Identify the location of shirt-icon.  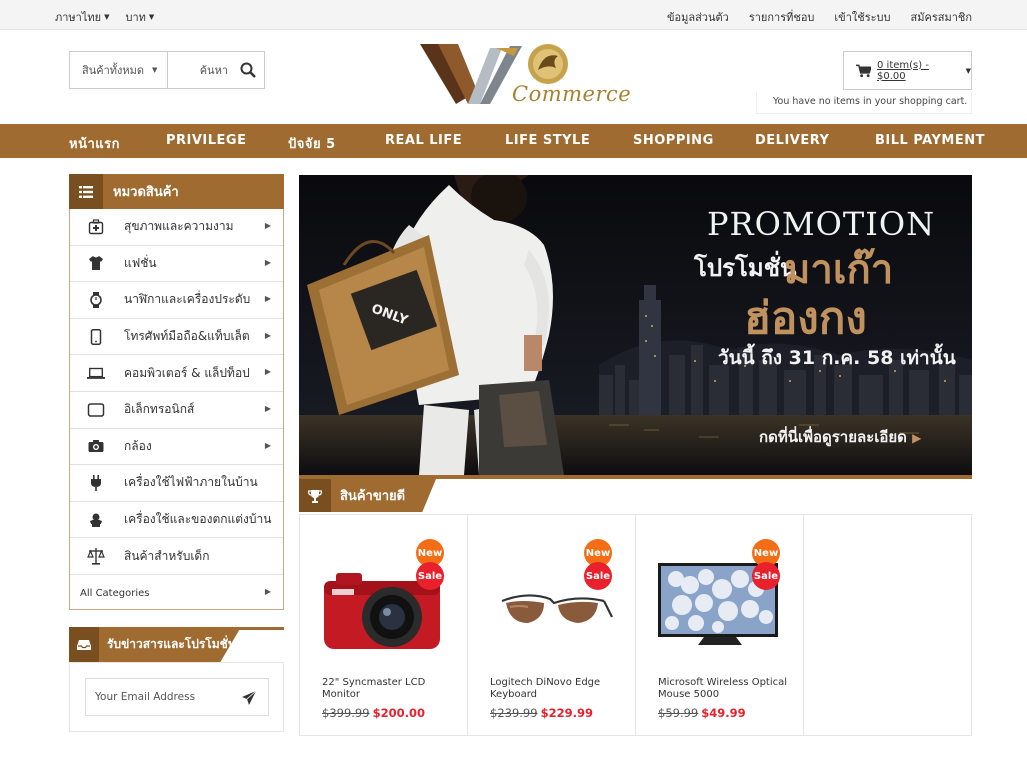
(96, 263).